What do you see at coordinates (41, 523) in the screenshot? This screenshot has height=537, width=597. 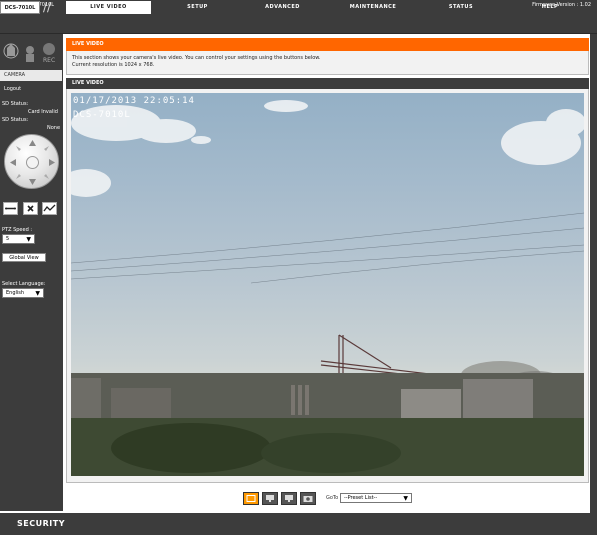 I see `footer-brand: SECURITY` at bounding box center [41, 523].